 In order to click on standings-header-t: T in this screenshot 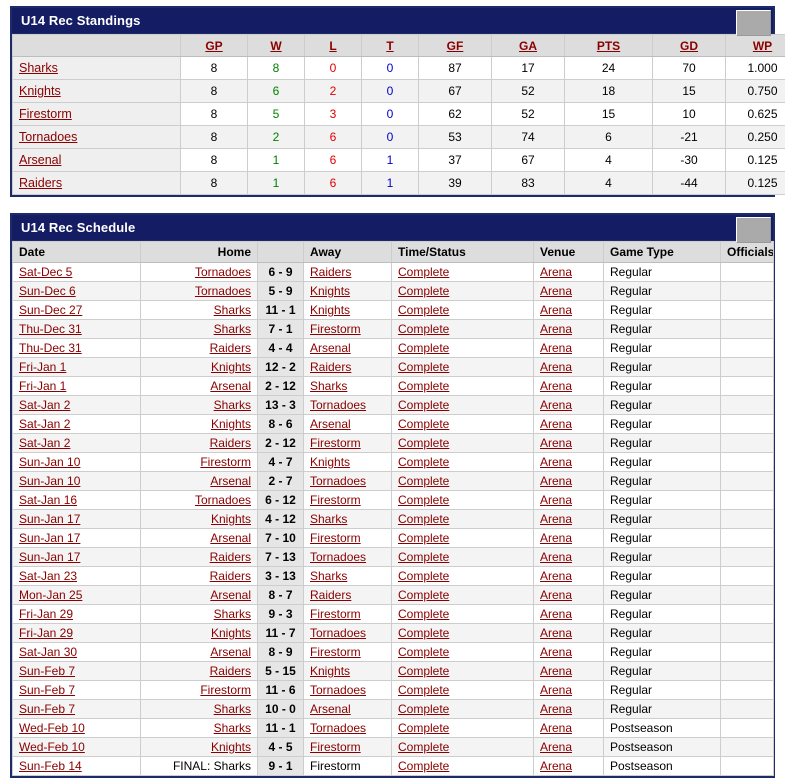, I will do `click(390, 46)`.